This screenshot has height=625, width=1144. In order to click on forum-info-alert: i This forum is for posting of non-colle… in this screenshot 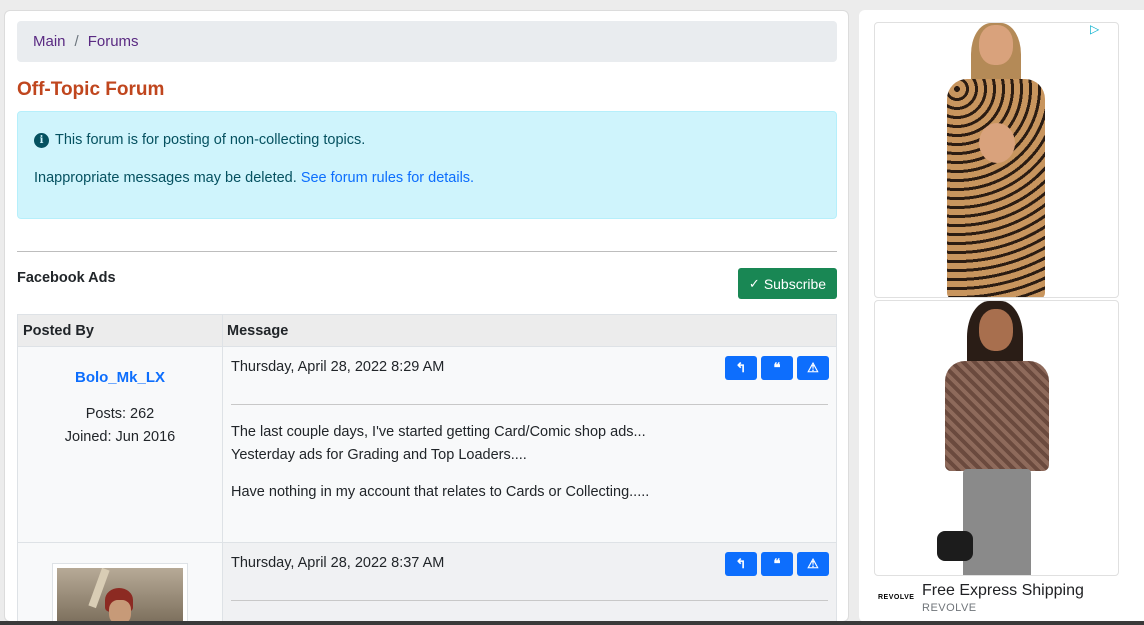, I will do `click(427, 165)`.